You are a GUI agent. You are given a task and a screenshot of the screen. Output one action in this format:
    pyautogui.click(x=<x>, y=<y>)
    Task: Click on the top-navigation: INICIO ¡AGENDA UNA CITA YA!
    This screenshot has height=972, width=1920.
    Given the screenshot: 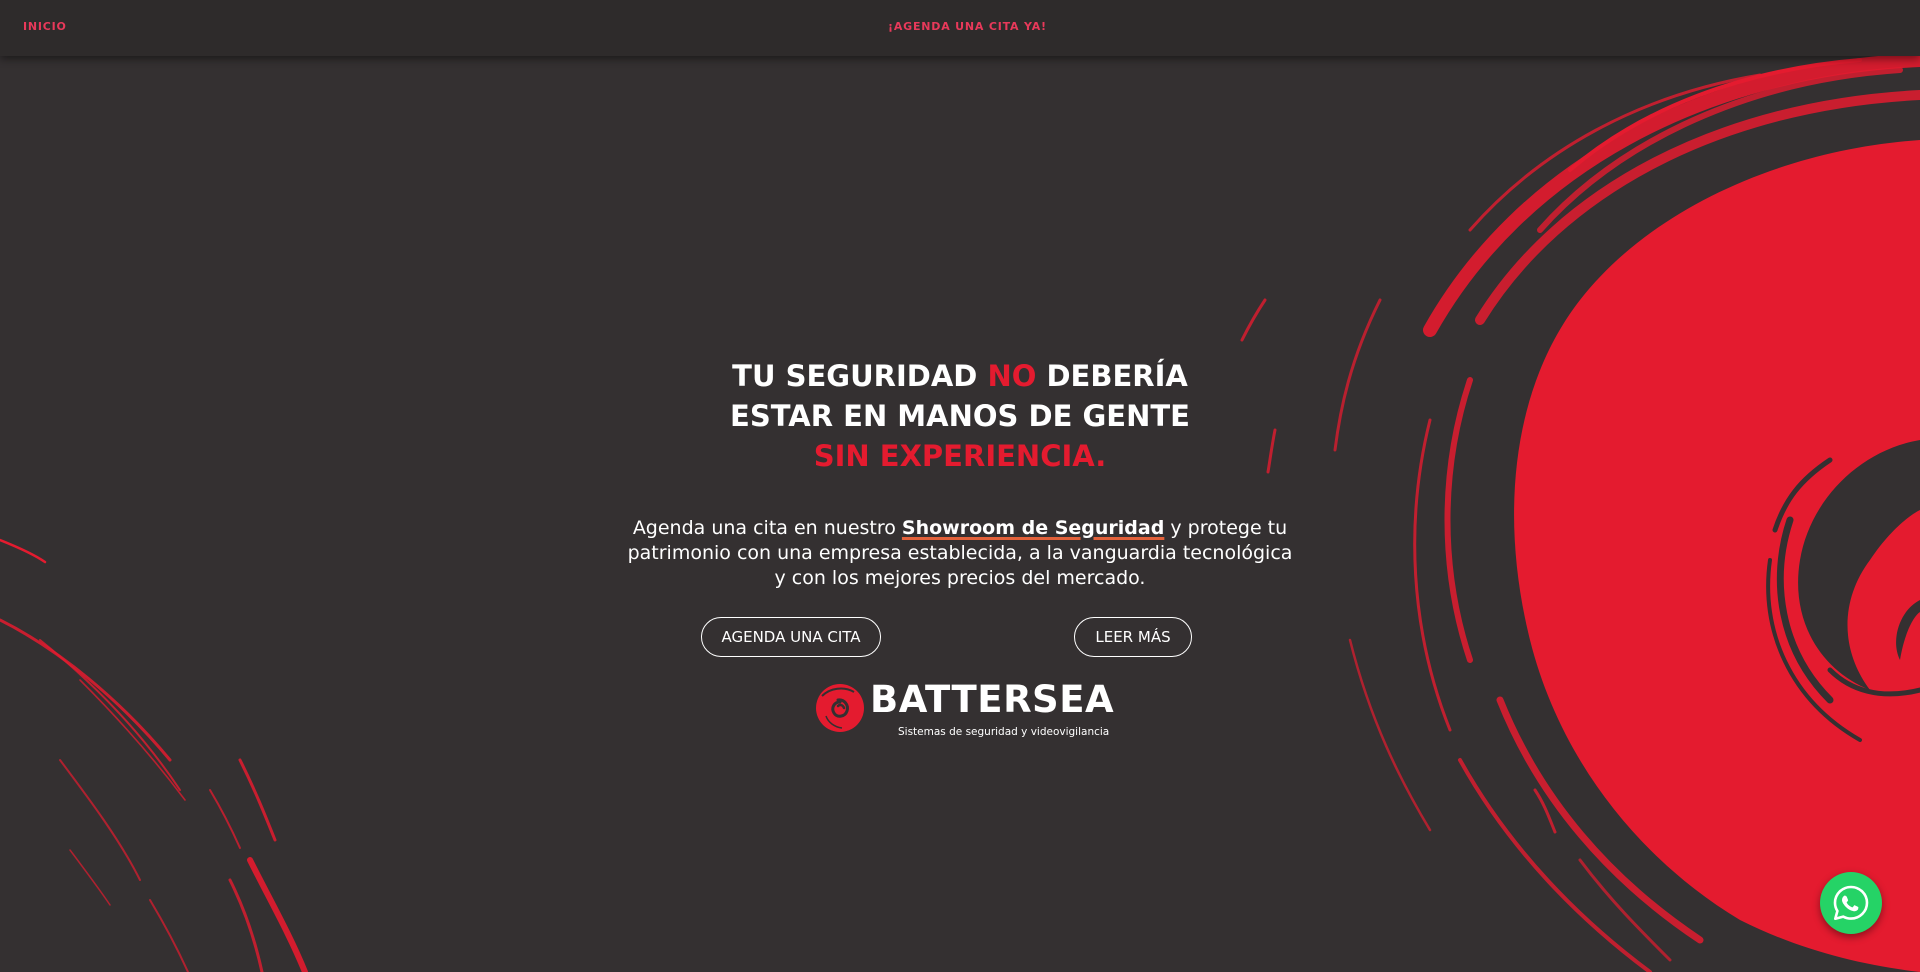 What is the action you would take?
    pyautogui.click(x=960, y=28)
    